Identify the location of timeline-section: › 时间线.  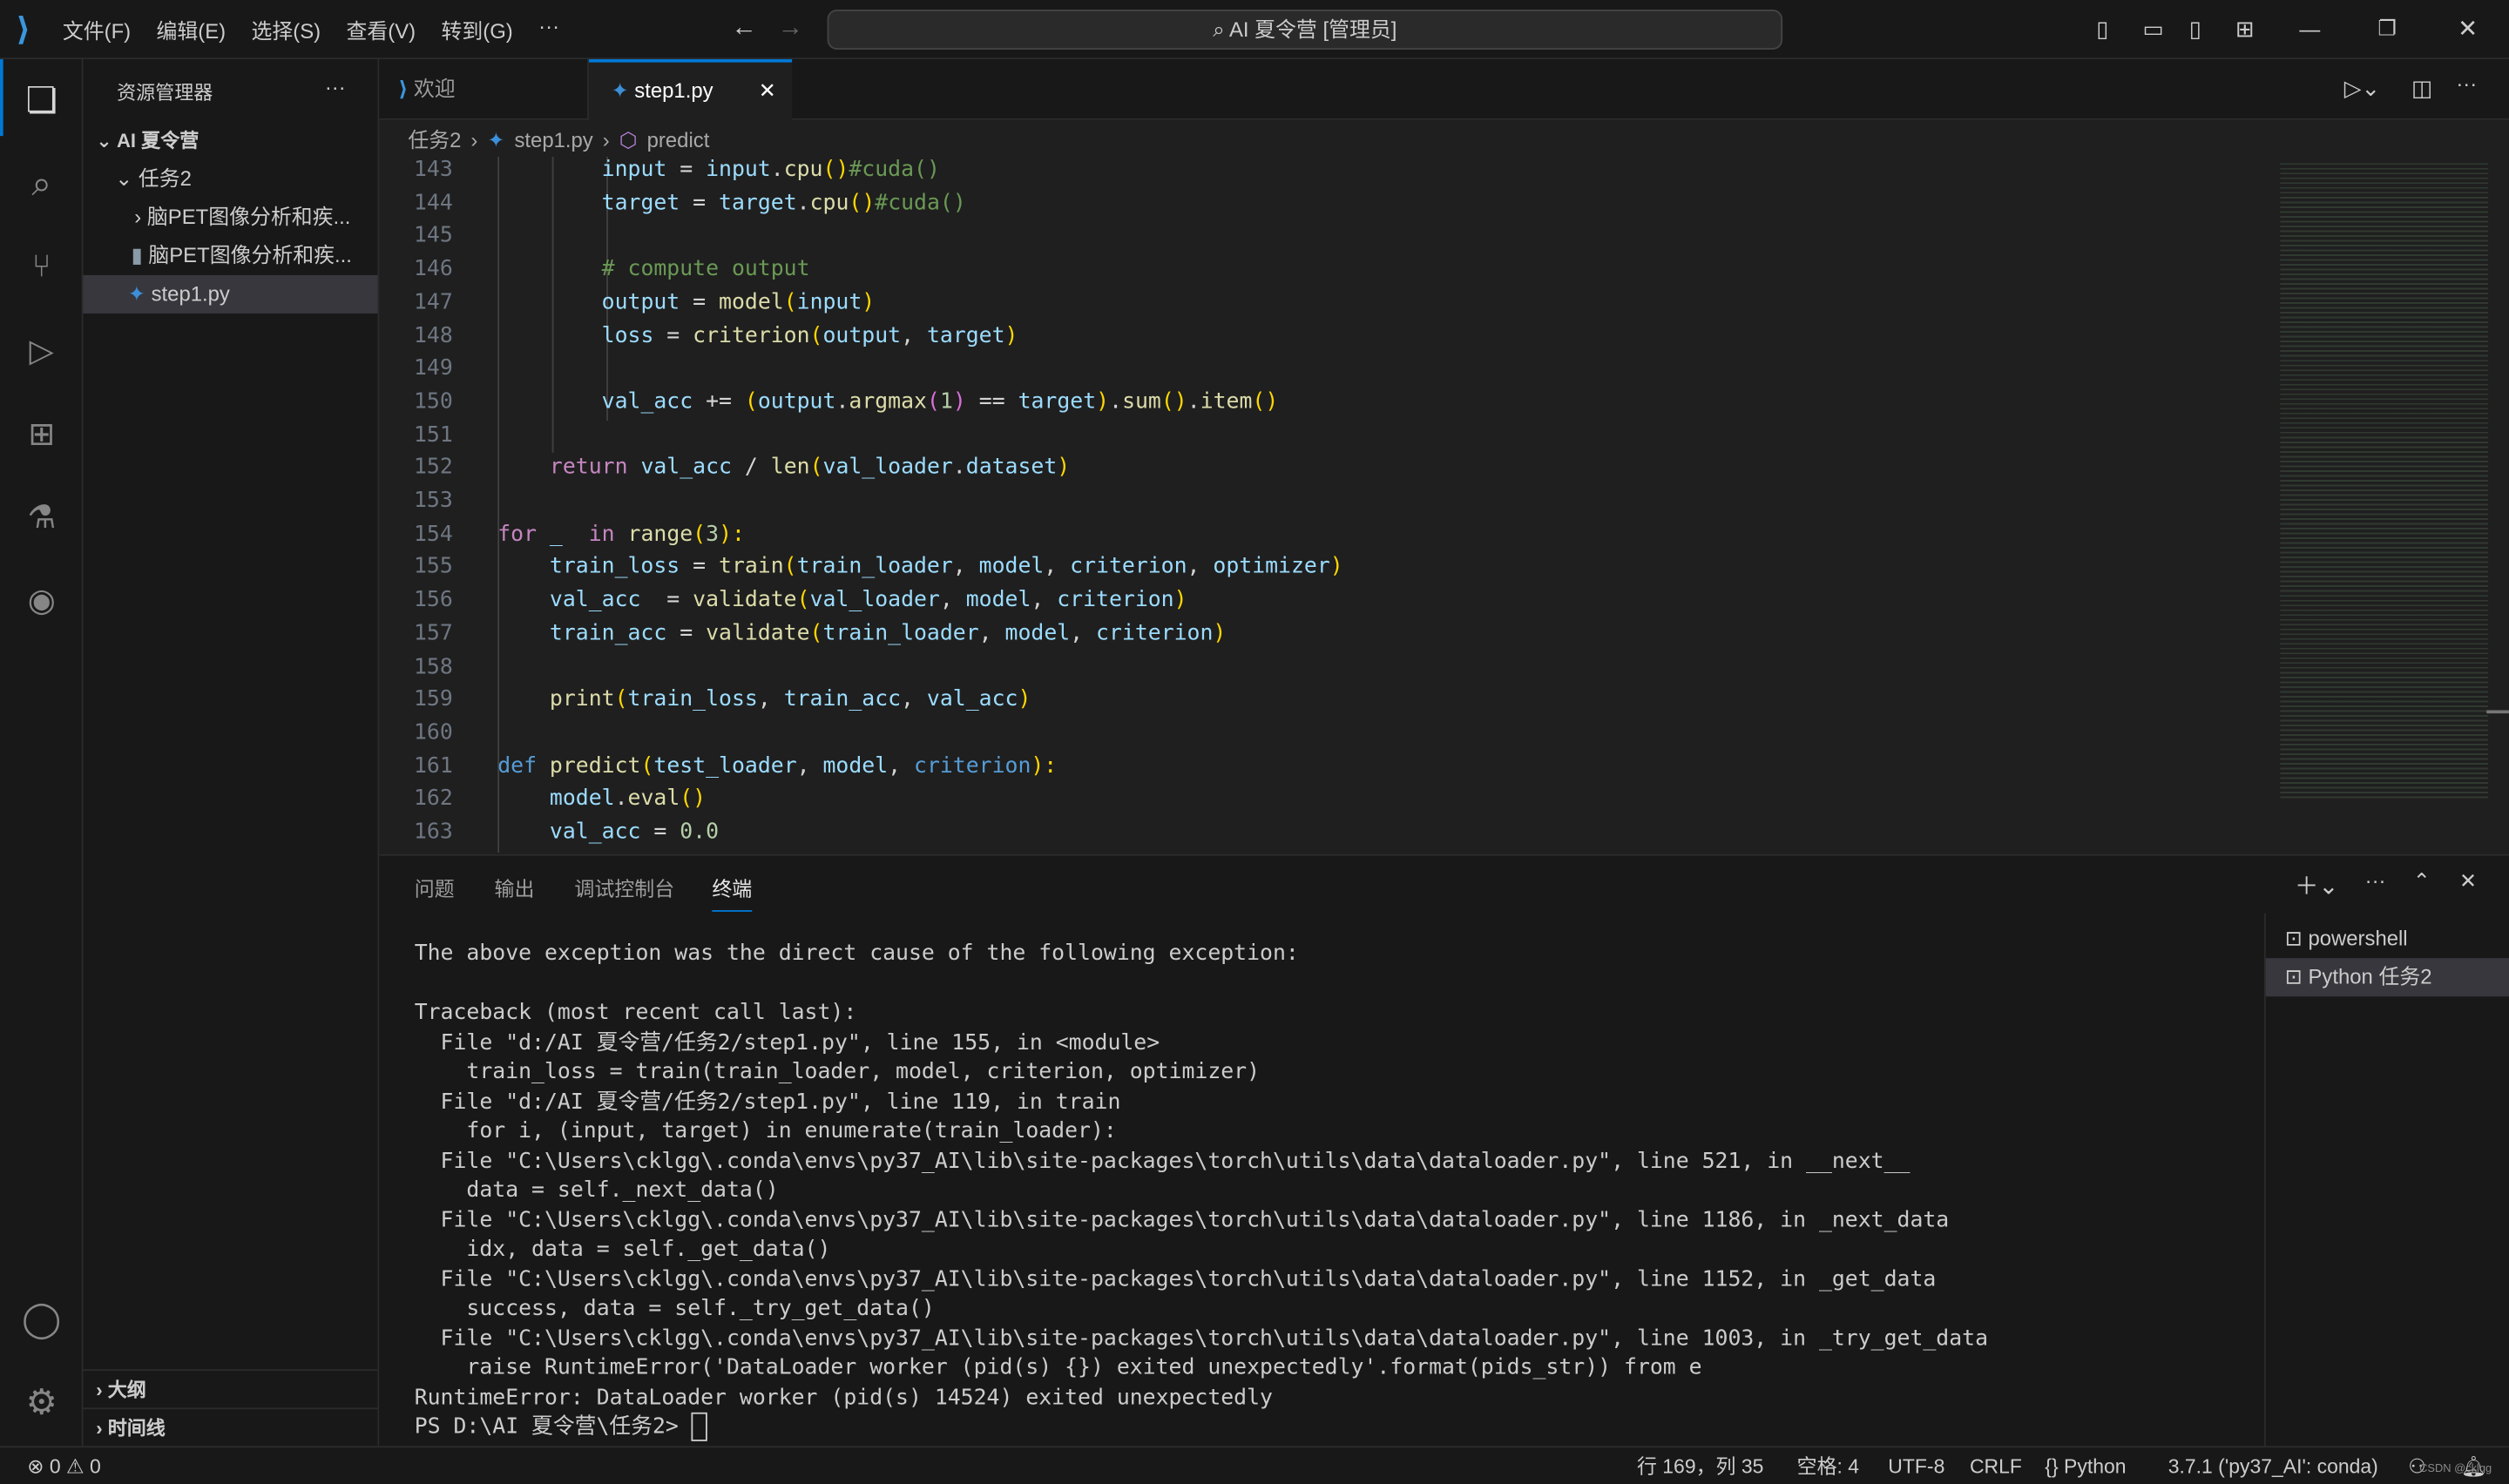
(230, 1426).